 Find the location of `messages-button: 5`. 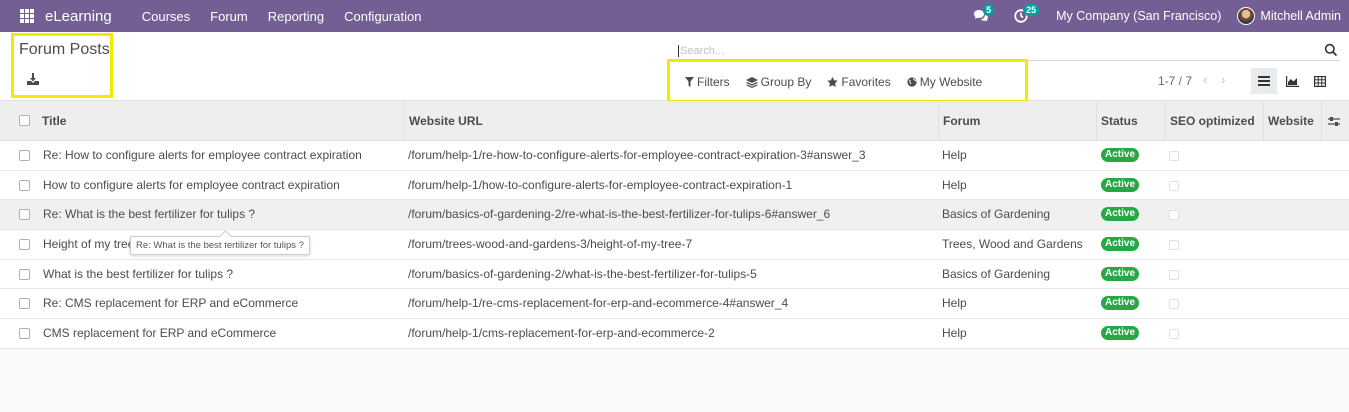

messages-button: 5 is located at coordinates (981, 16).